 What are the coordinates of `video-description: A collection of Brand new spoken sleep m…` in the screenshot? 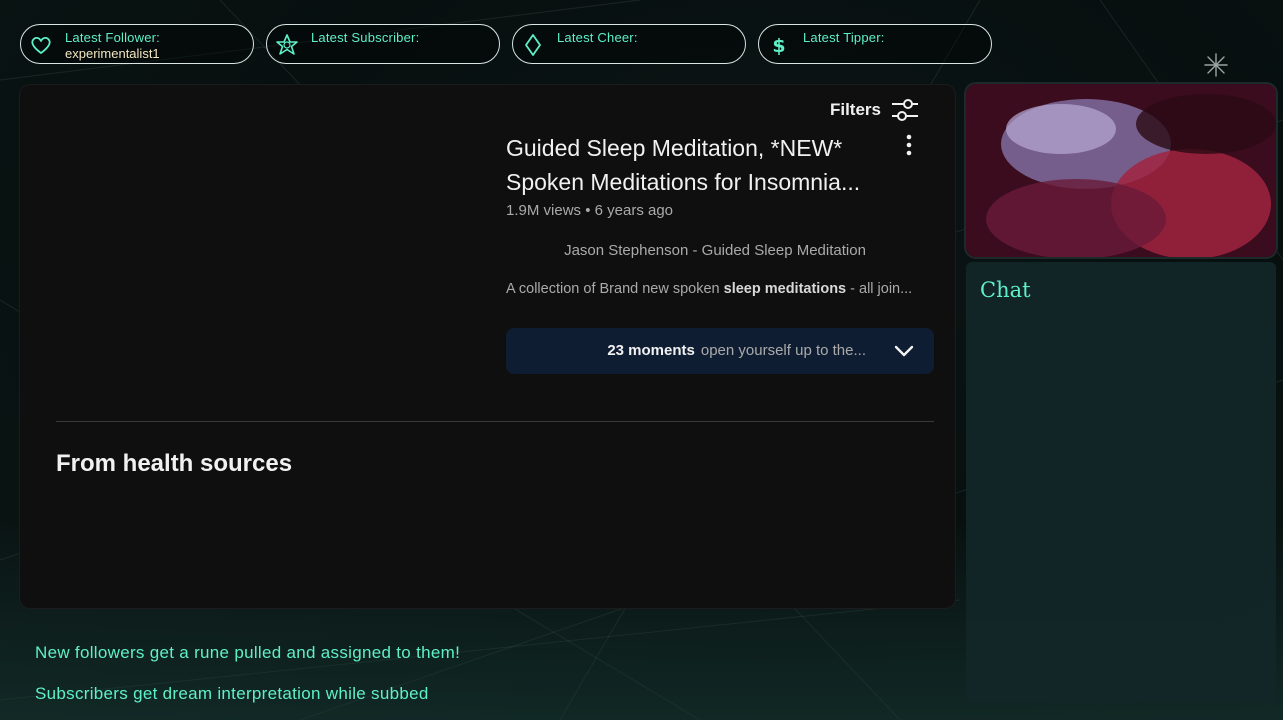 It's located at (721, 289).